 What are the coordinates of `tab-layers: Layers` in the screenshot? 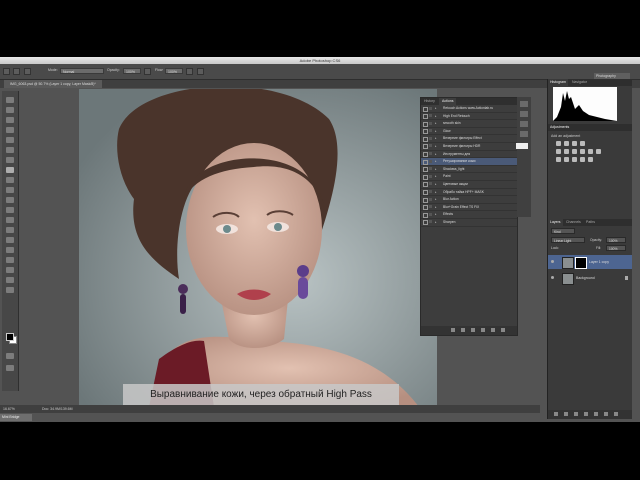 It's located at (555, 222).